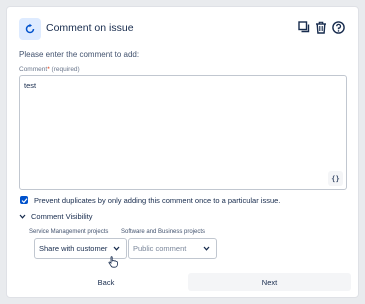 This screenshot has height=304, width=365. Describe the element at coordinates (90, 28) in the screenshot. I see `dialog-title: Comment on issue` at that location.